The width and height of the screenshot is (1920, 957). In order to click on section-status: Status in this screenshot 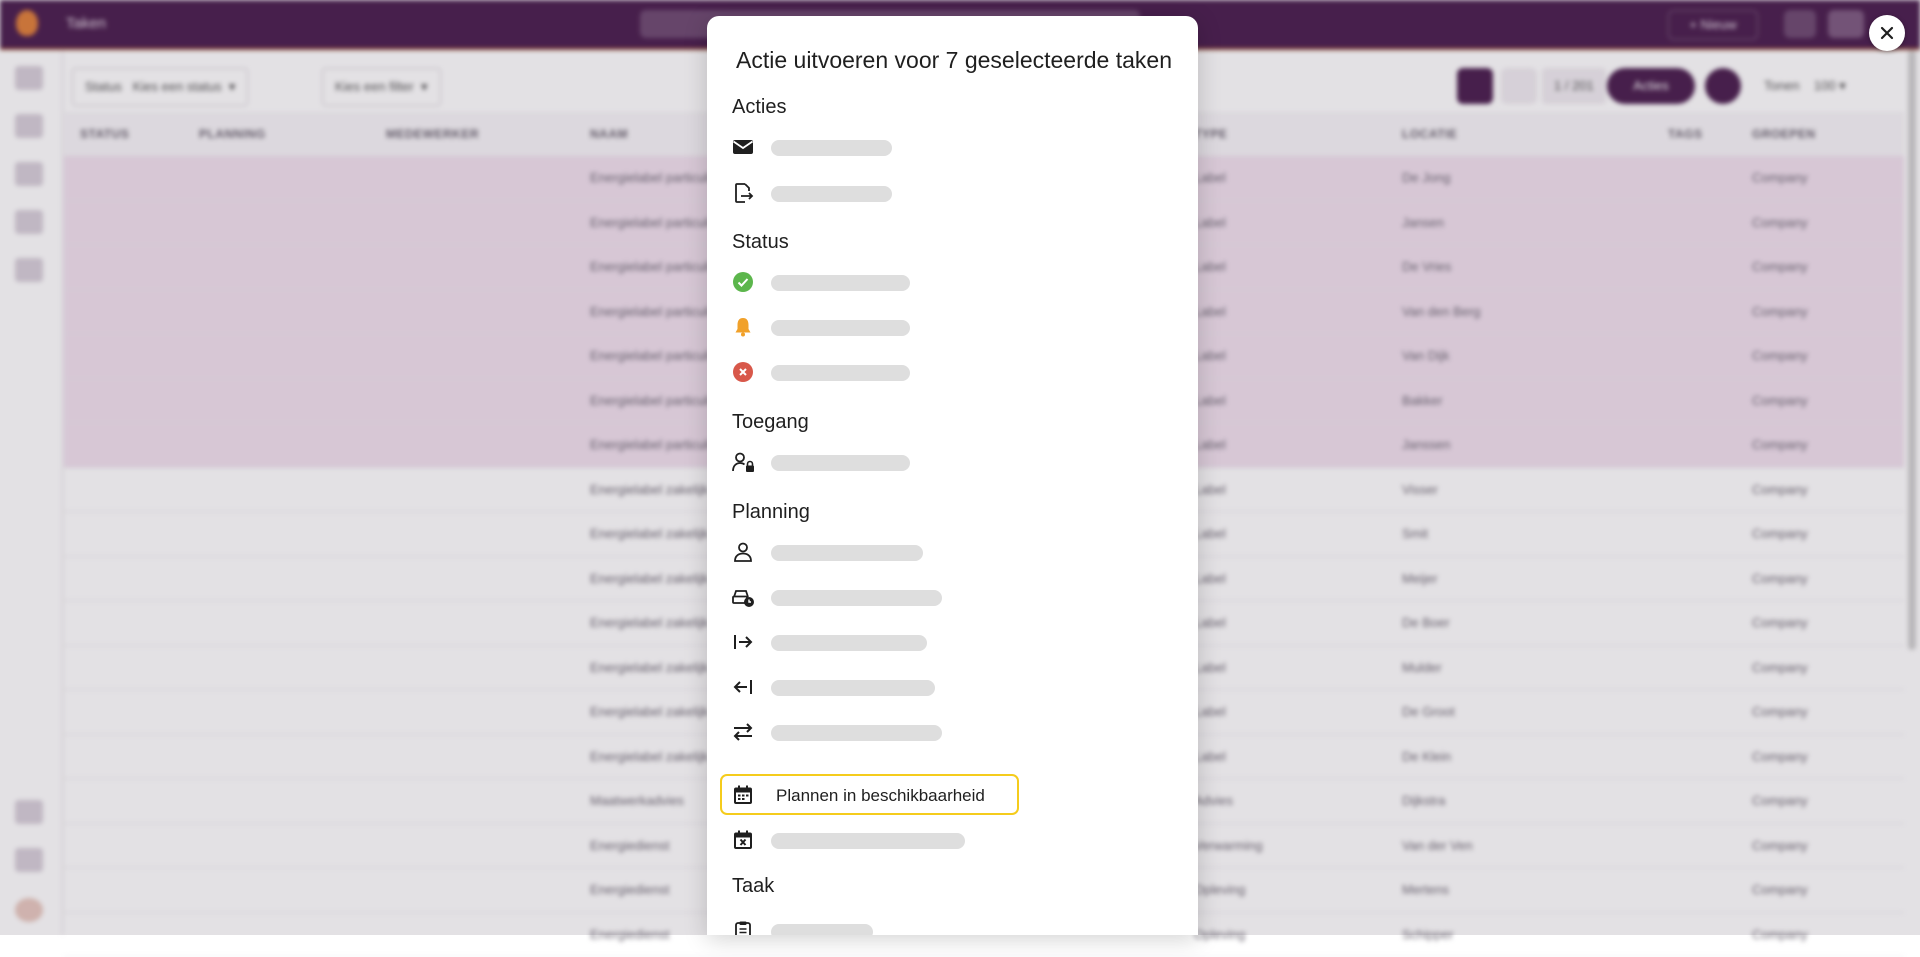, I will do `click(760, 242)`.